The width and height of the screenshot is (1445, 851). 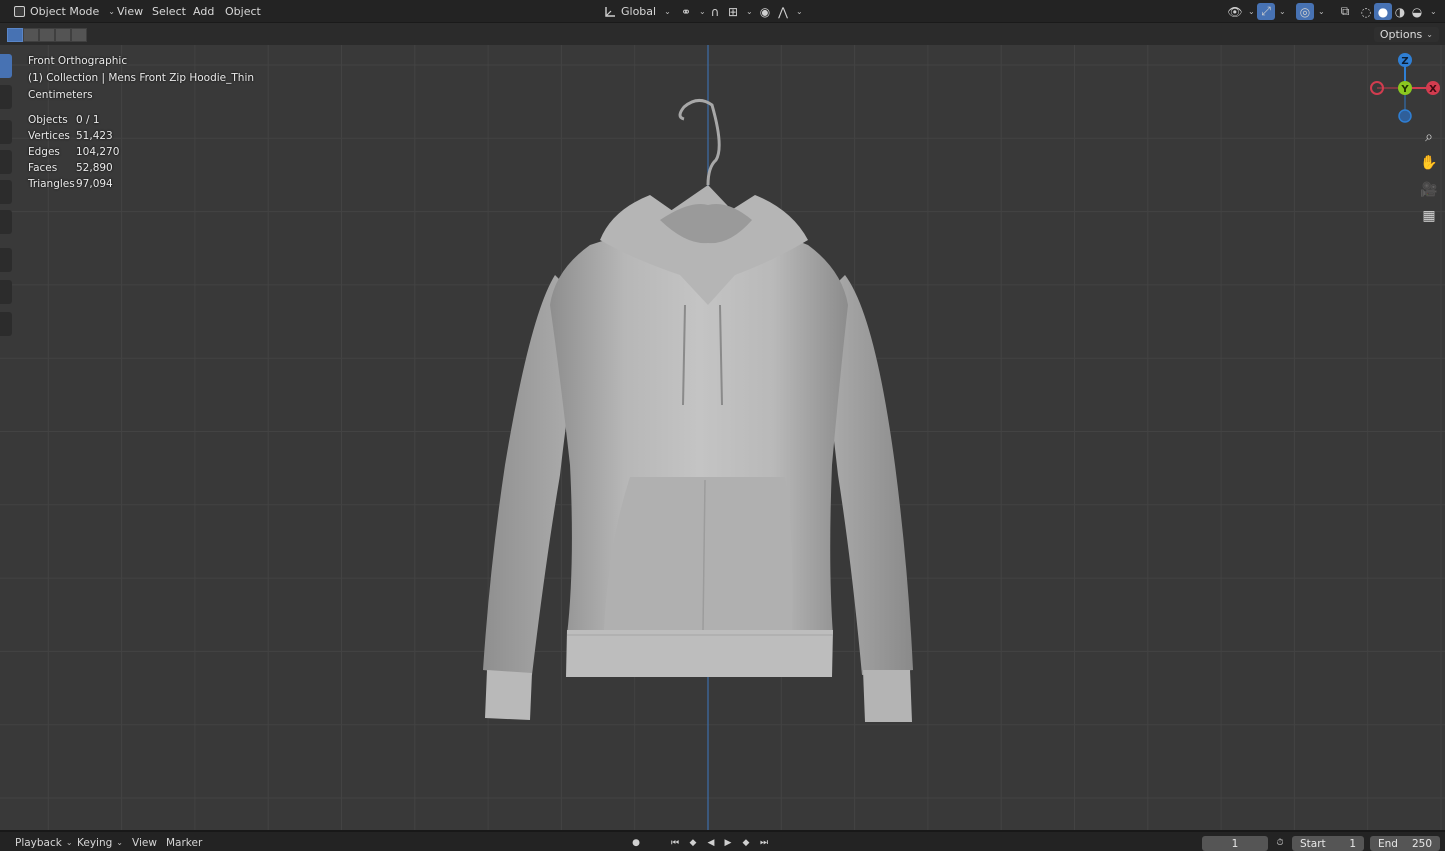 I want to click on falloff-dropdown: ⋀ ⌄, so click(x=788, y=11).